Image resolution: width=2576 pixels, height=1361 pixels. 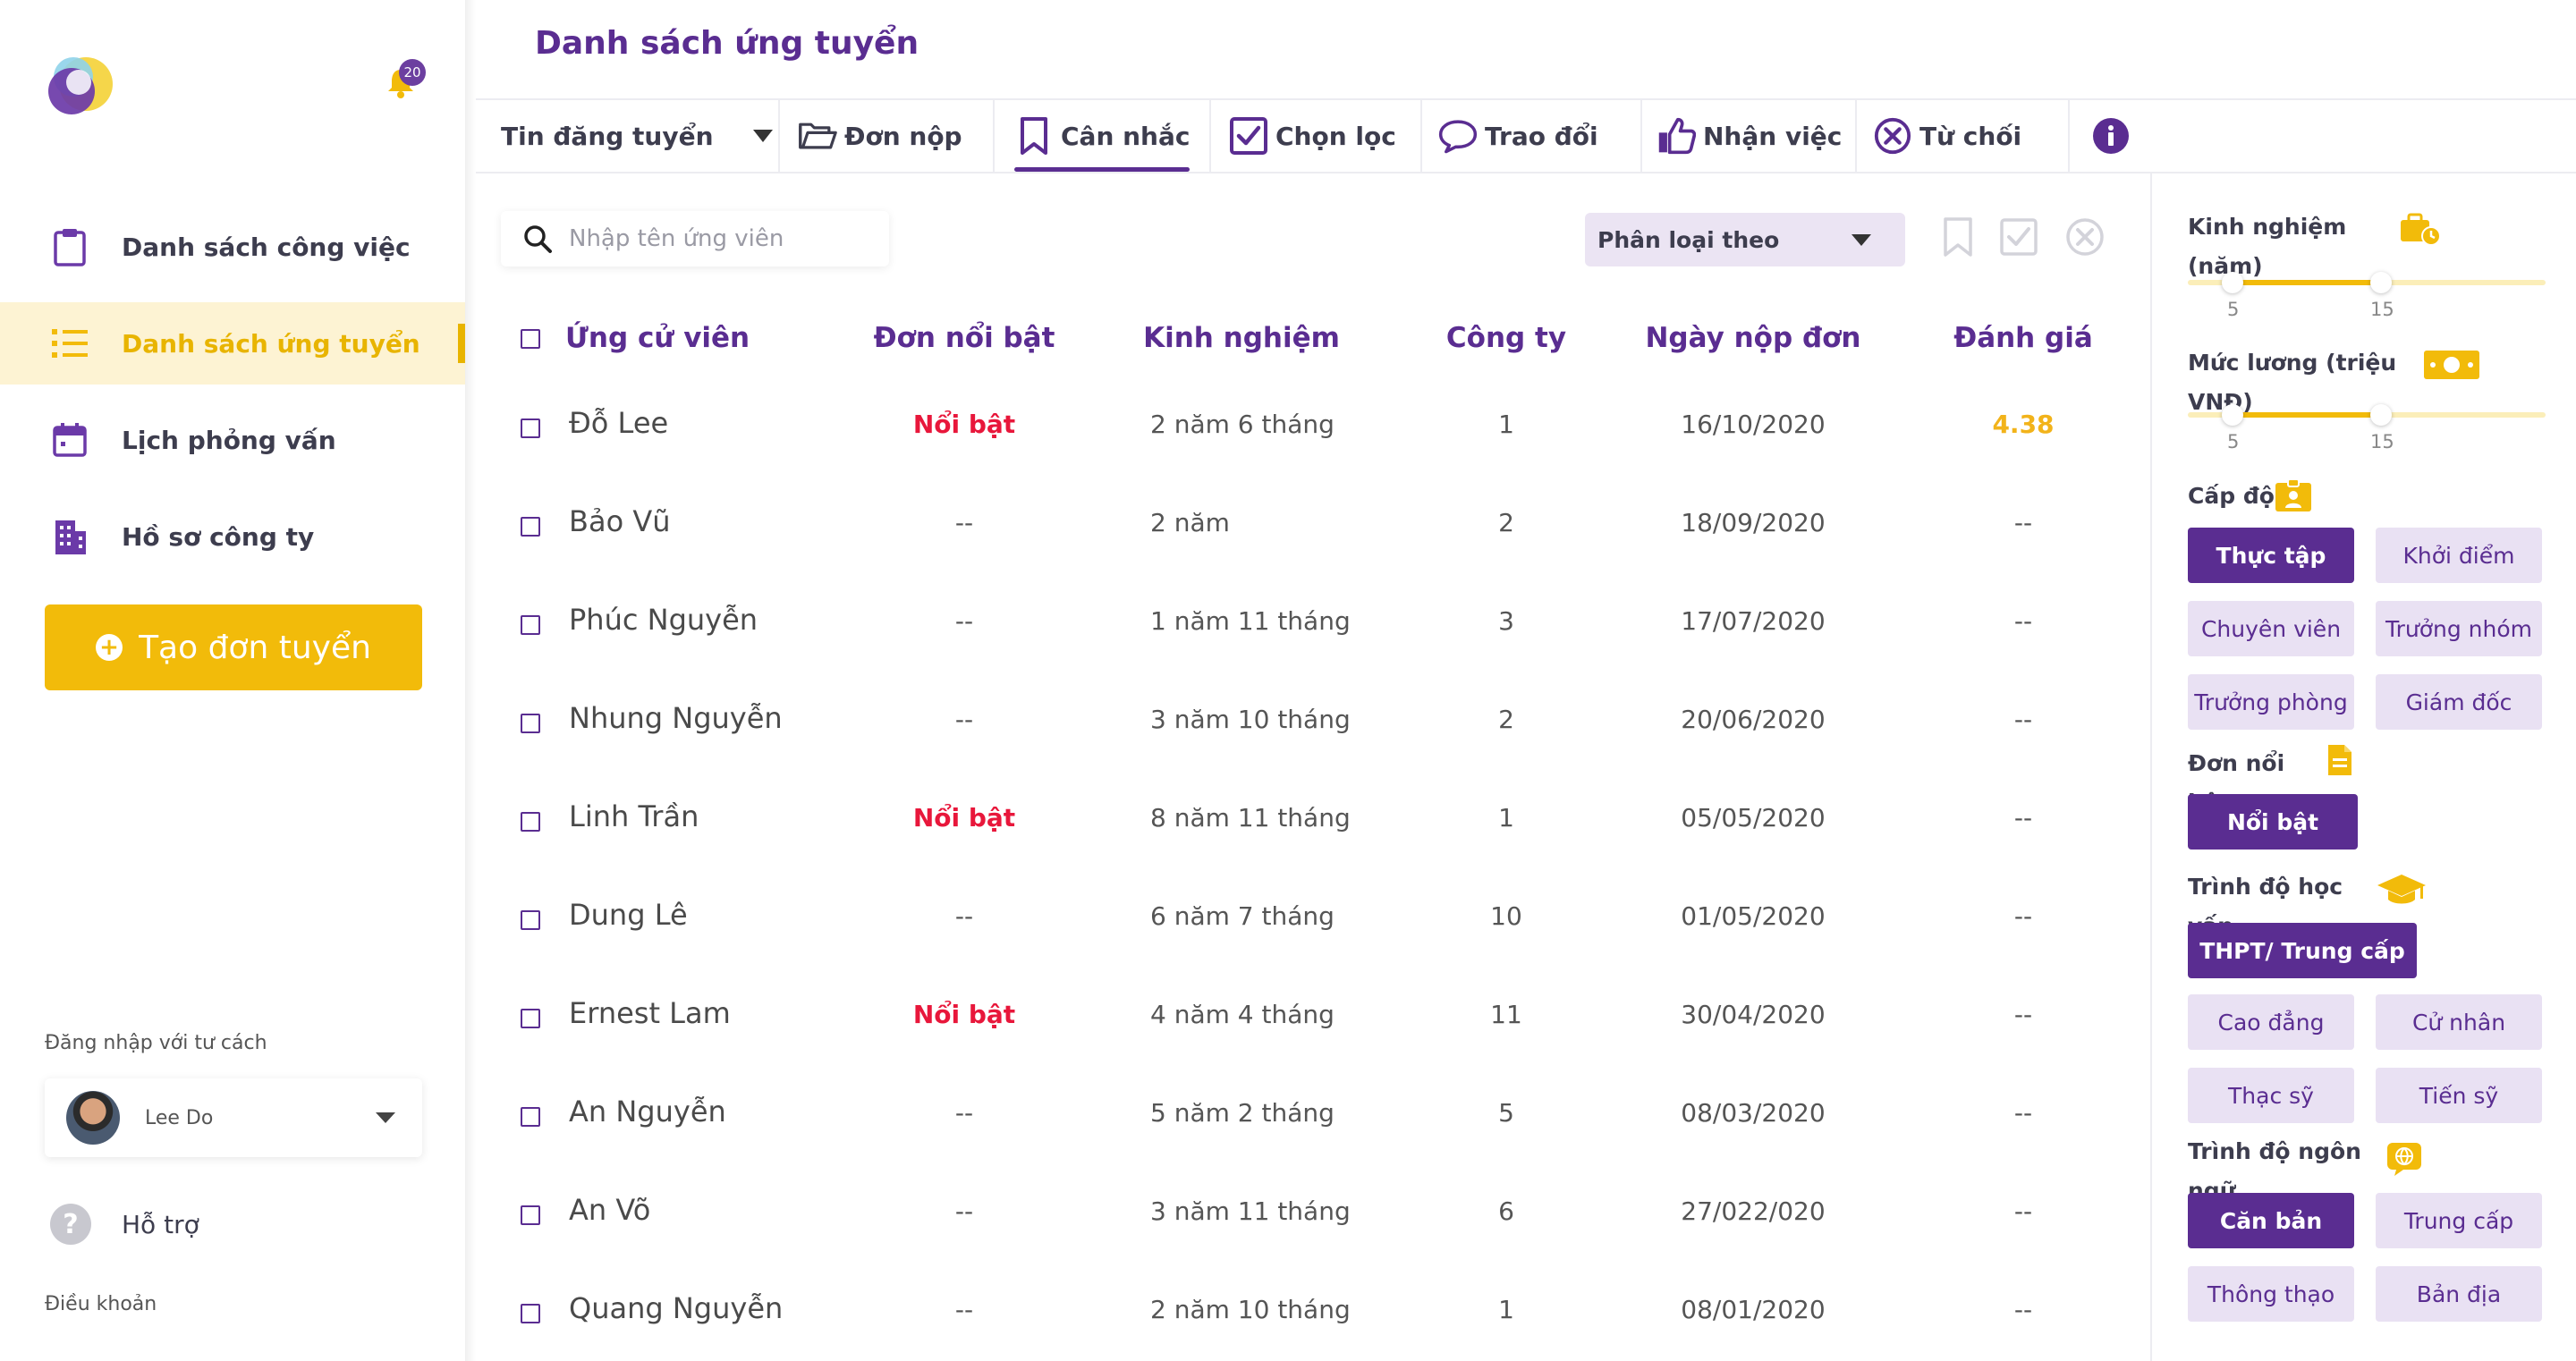 I want to click on level-chip: Khởi điểm, so click(x=2459, y=555).